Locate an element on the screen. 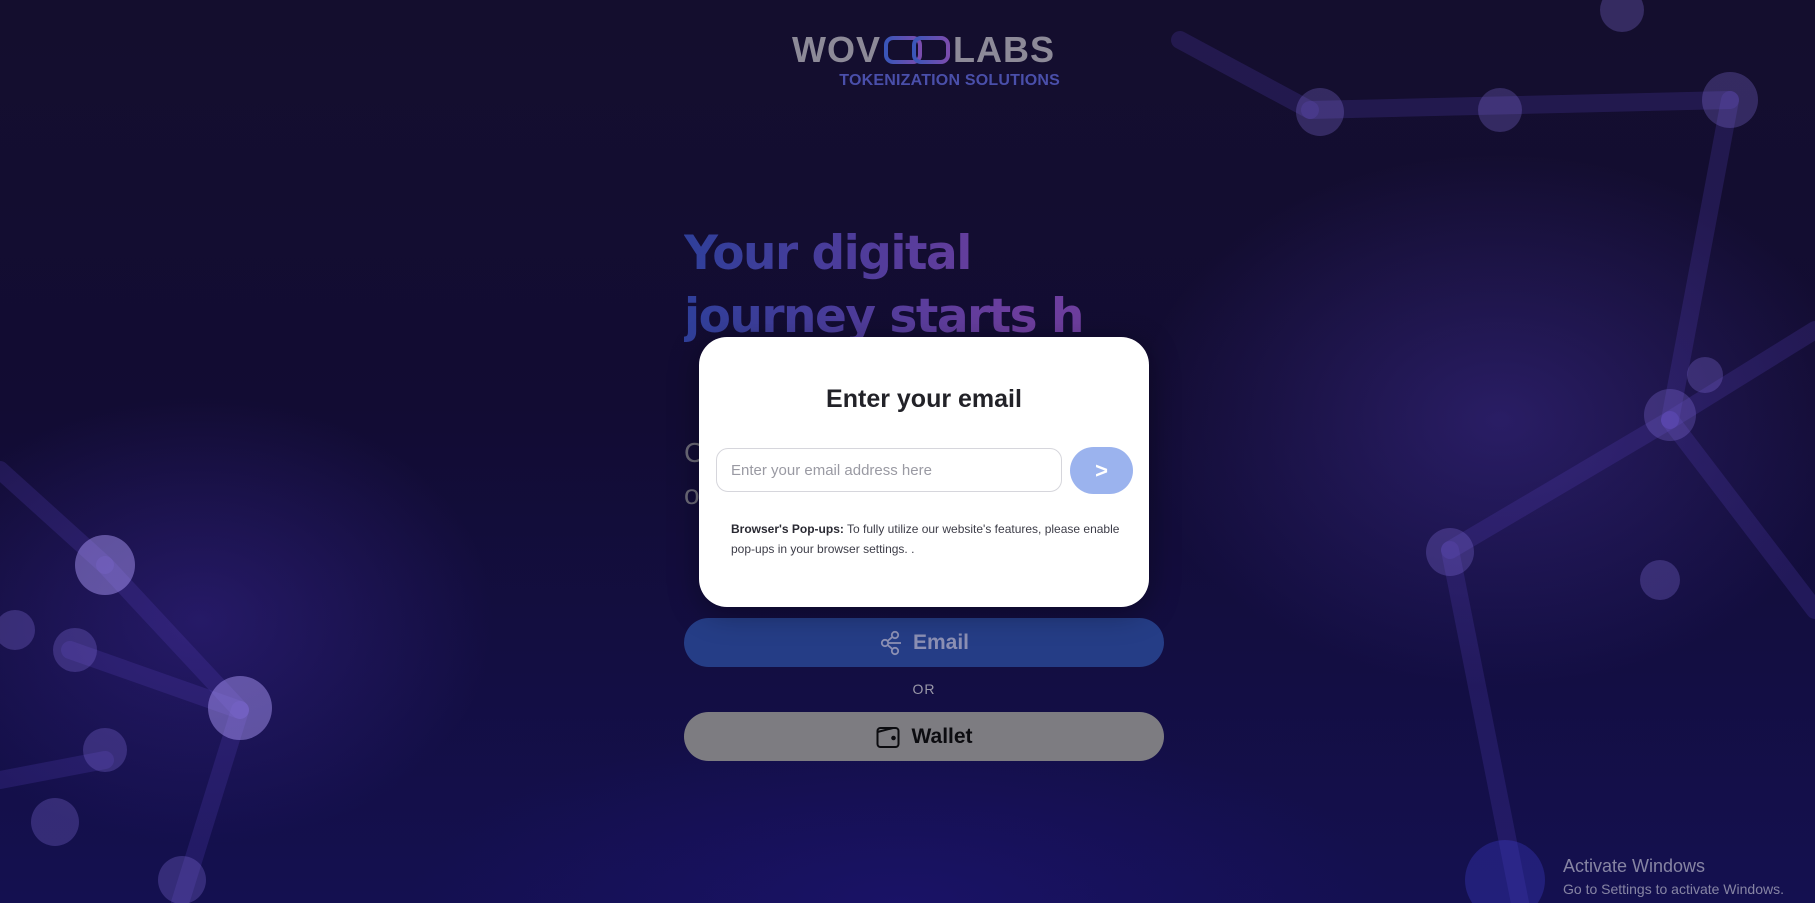  watermark-title: Activate Windows is located at coordinates (1634, 866).